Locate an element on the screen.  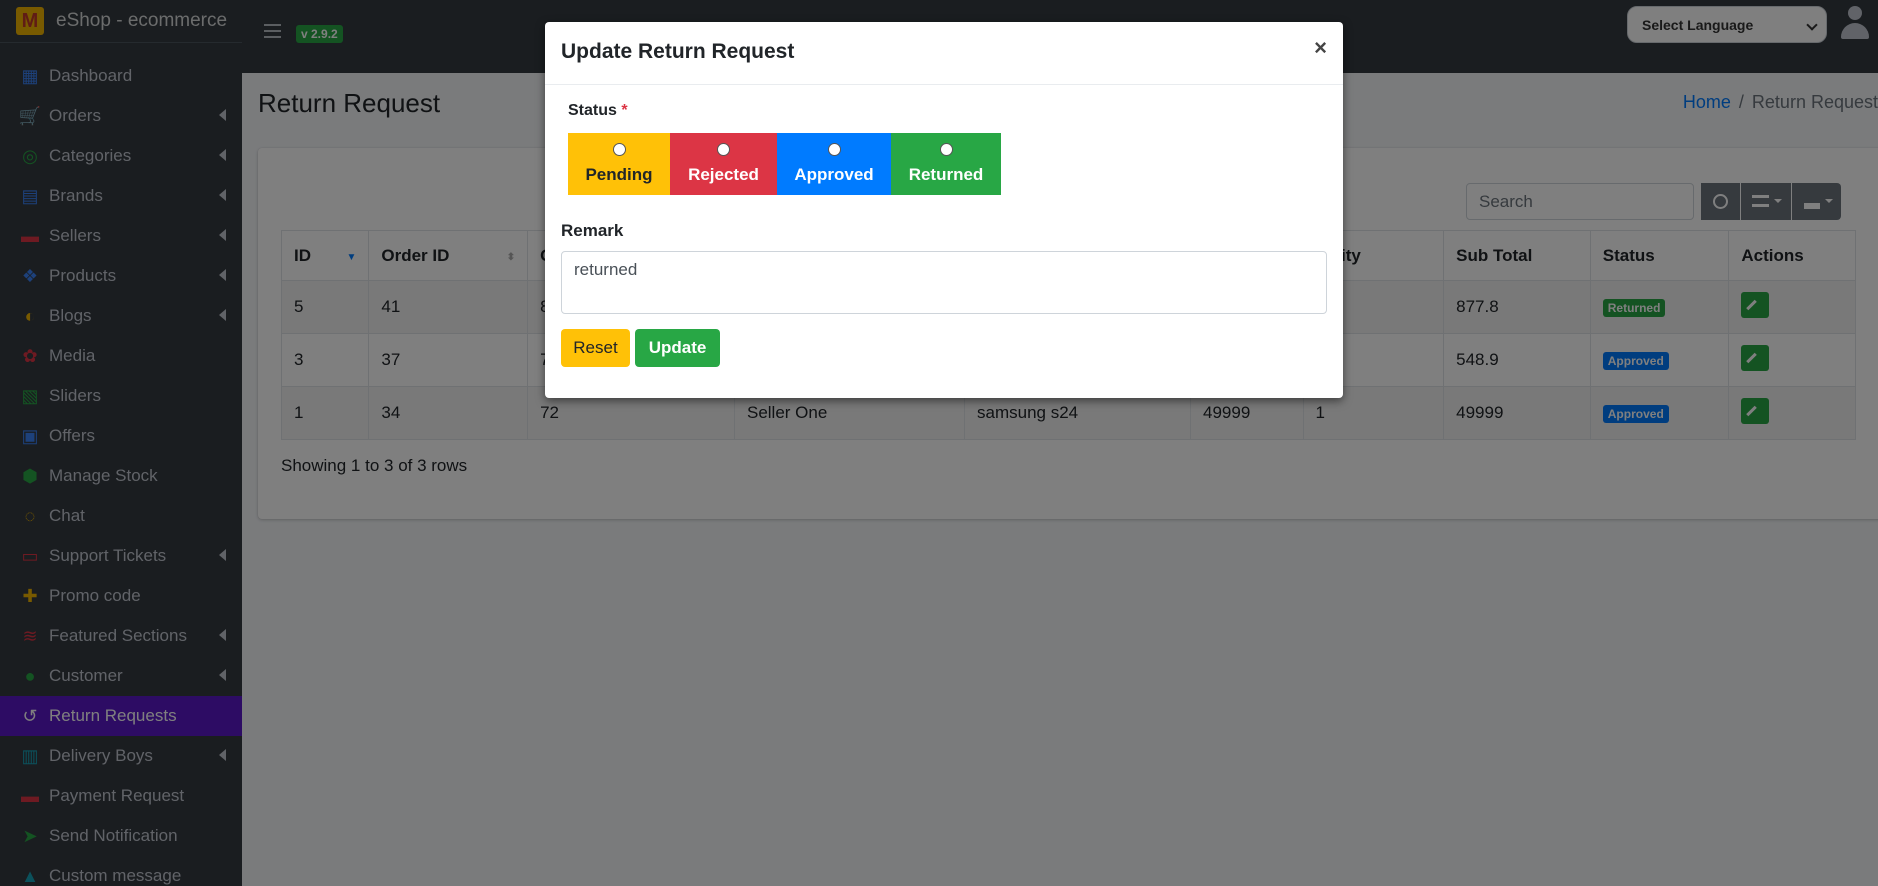
status-option-approved: Approved is located at coordinates (834, 164).